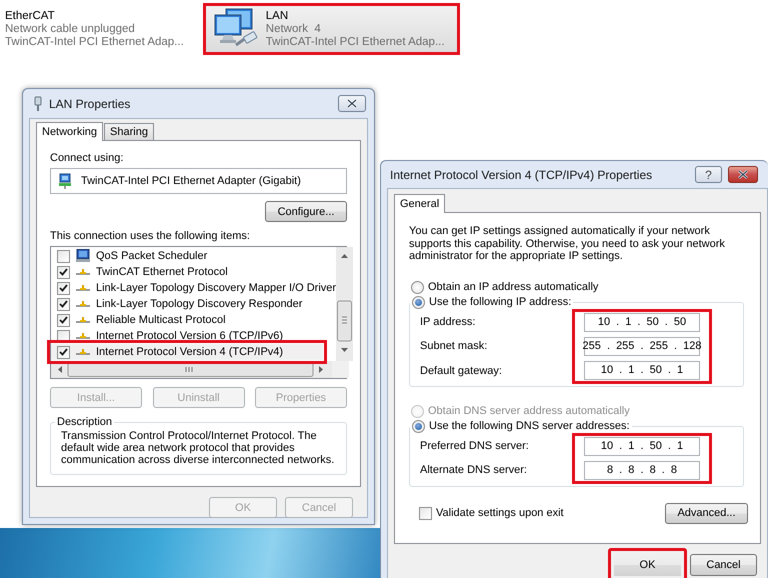  Describe the element at coordinates (85, 422) in the screenshot. I see `description-title: Description` at that location.